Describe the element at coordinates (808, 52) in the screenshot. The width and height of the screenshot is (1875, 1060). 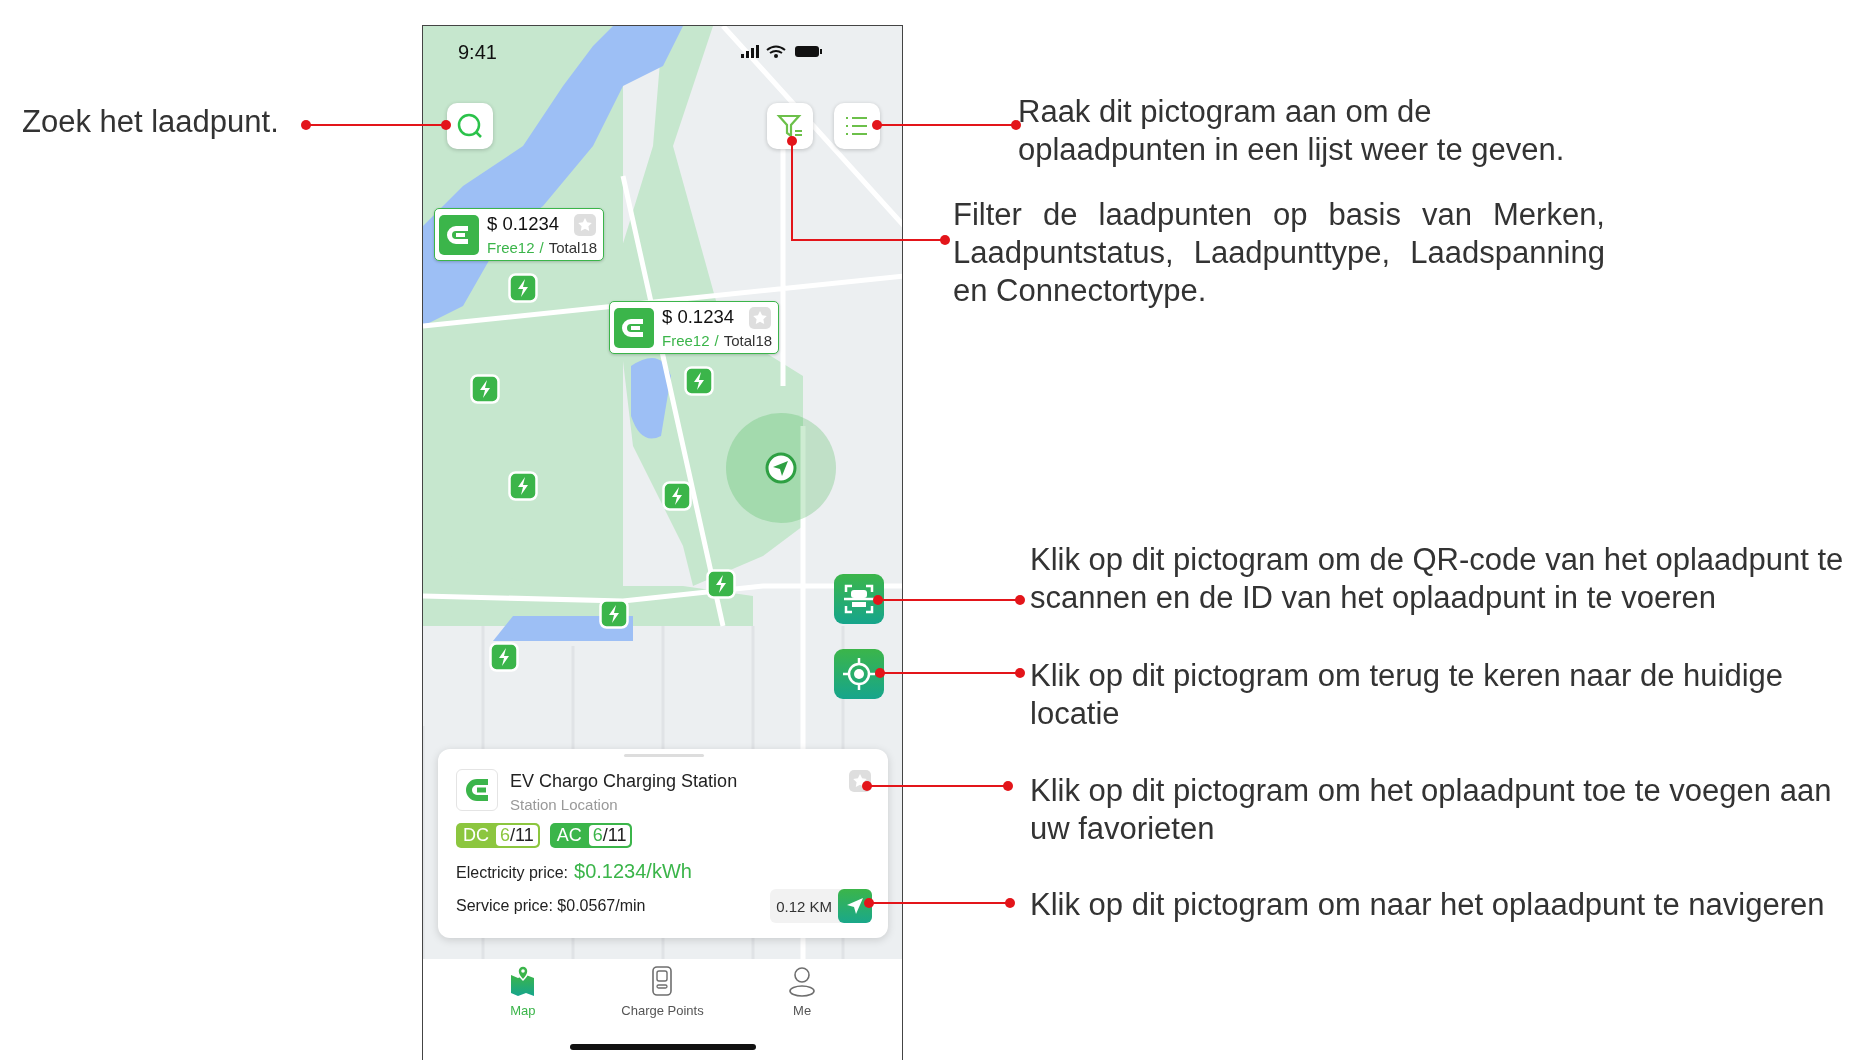
I see `battery-icon` at that location.